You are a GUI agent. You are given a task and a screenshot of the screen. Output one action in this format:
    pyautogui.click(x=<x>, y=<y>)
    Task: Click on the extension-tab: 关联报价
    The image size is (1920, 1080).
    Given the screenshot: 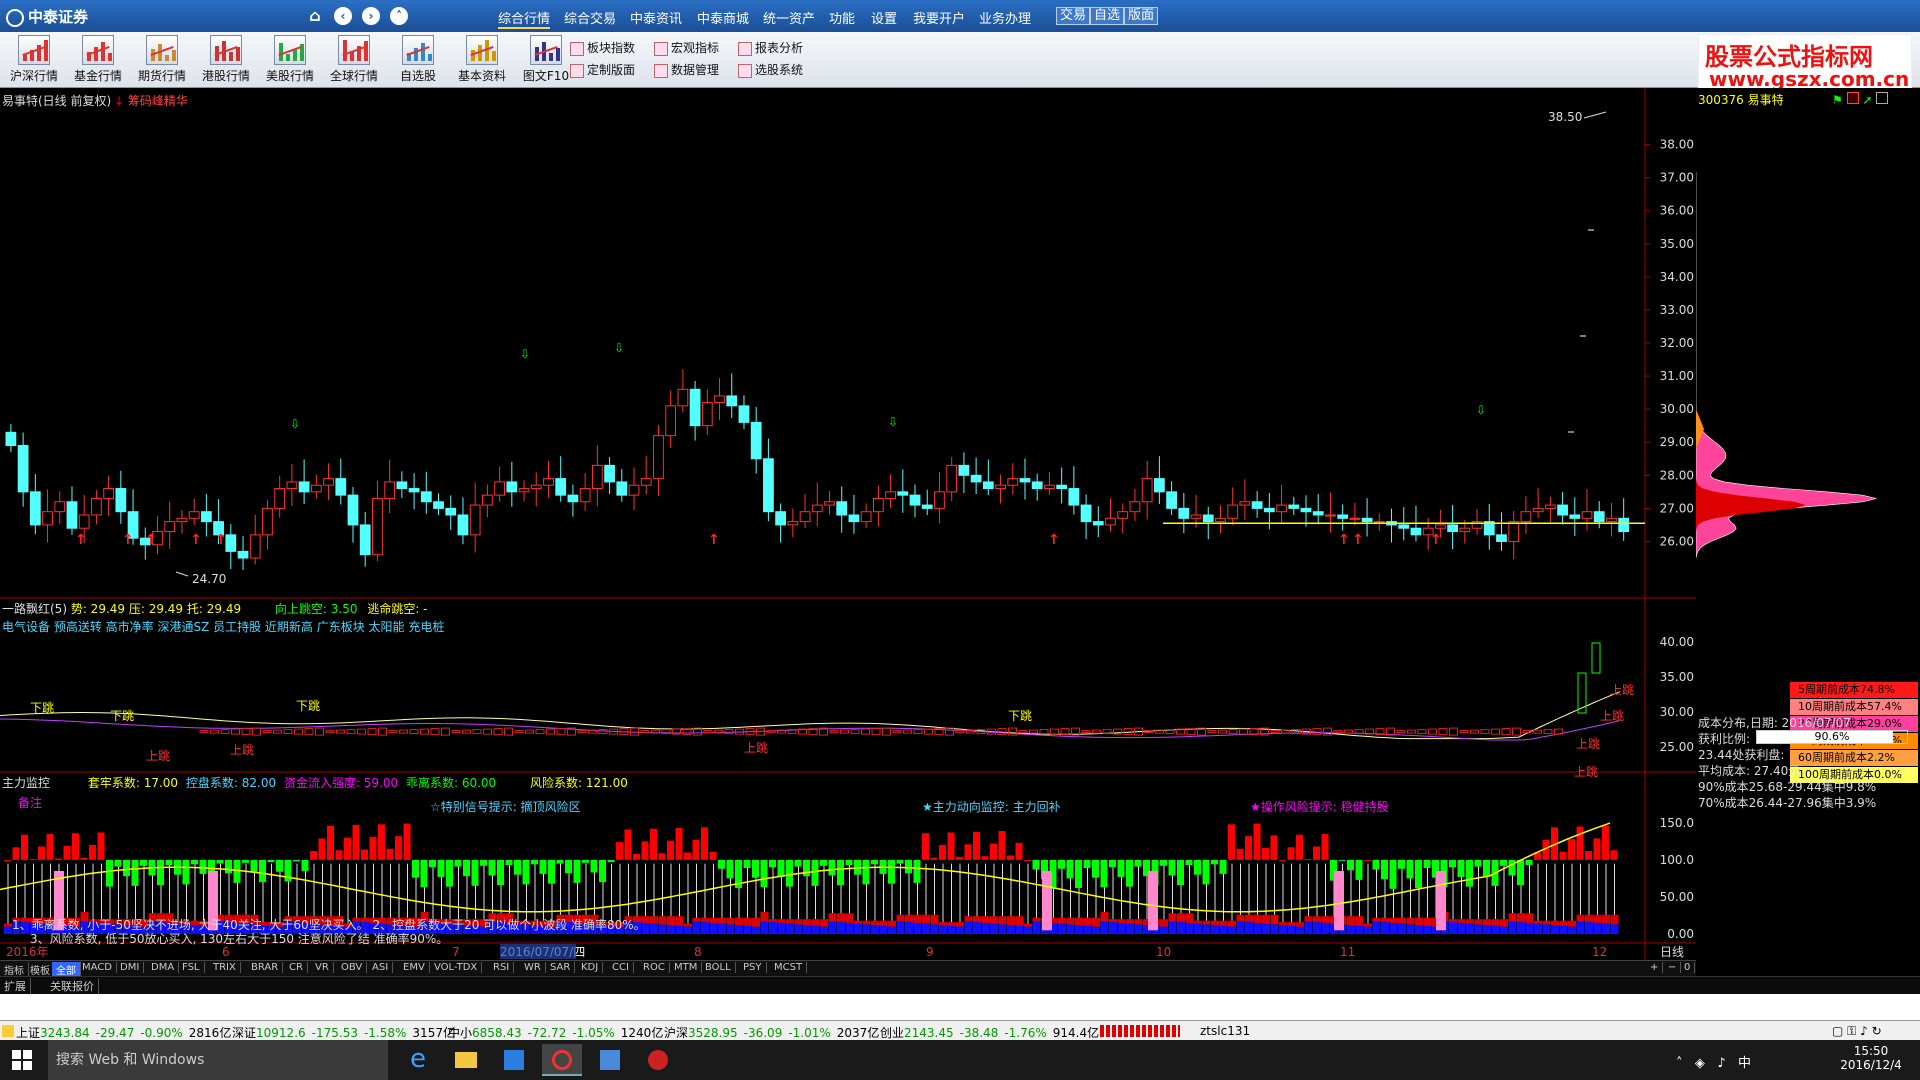 What is the action you would take?
    pyautogui.click(x=72, y=986)
    